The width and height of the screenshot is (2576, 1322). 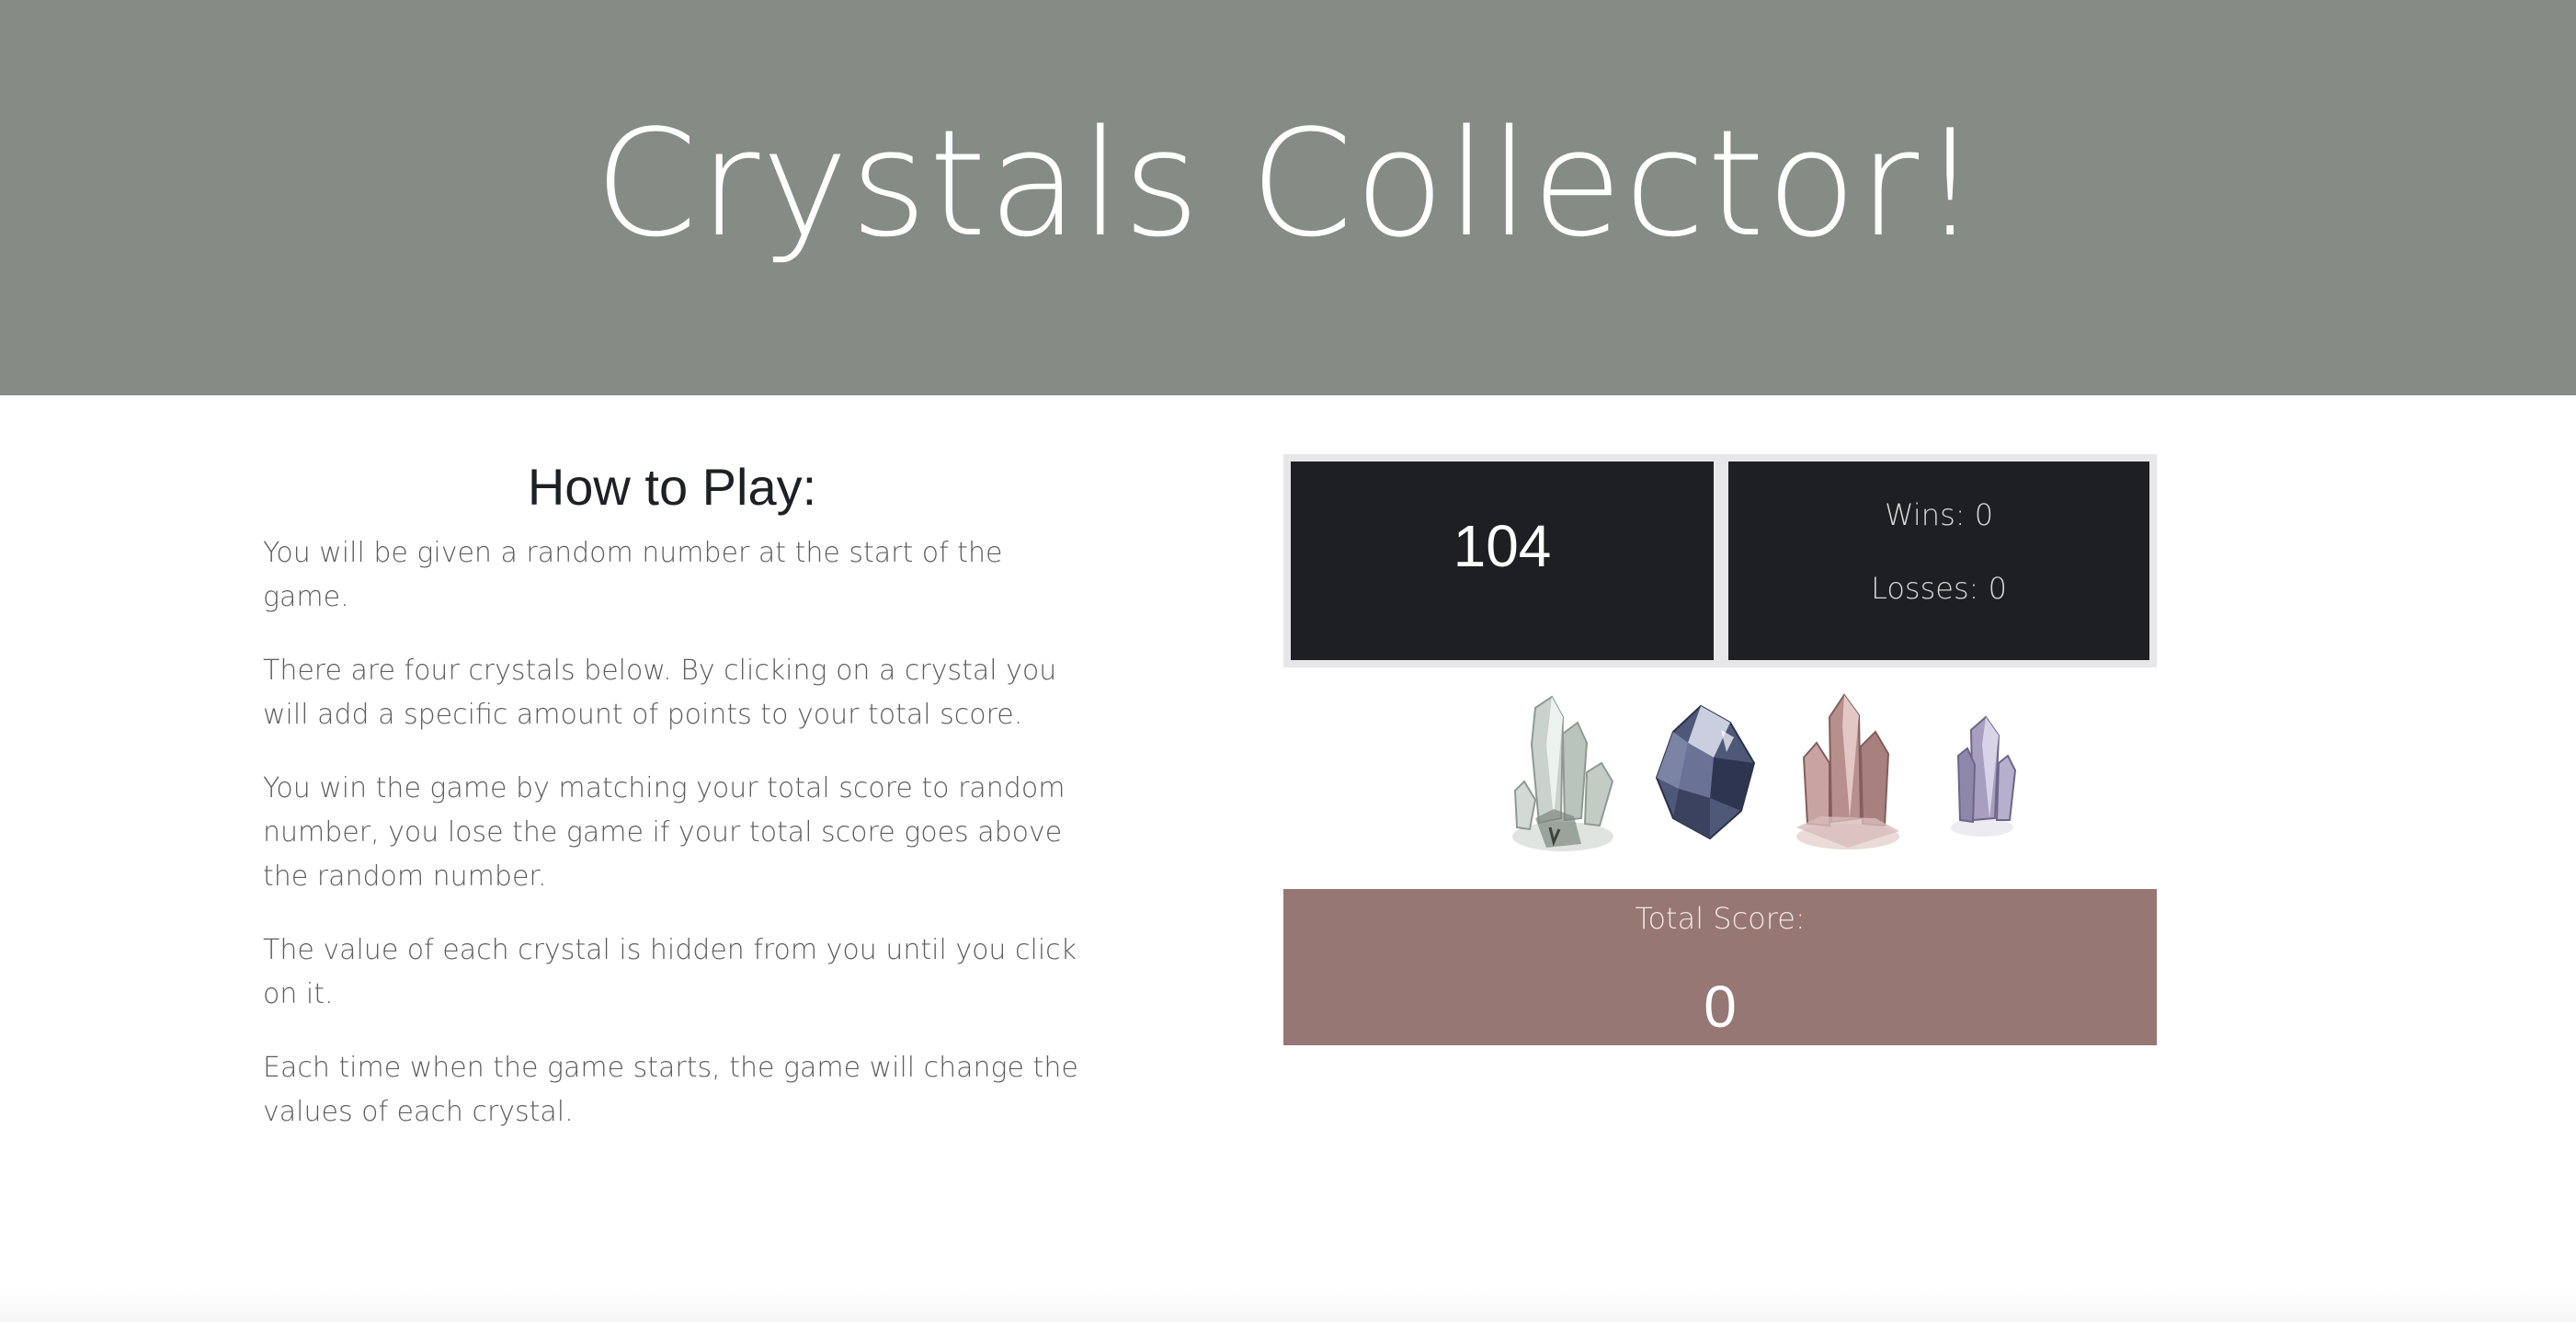 What do you see at coordinates (1720, 1007) in the screenshot?
I see `total-score-value: 0` at bounding box center [1720, 1007].